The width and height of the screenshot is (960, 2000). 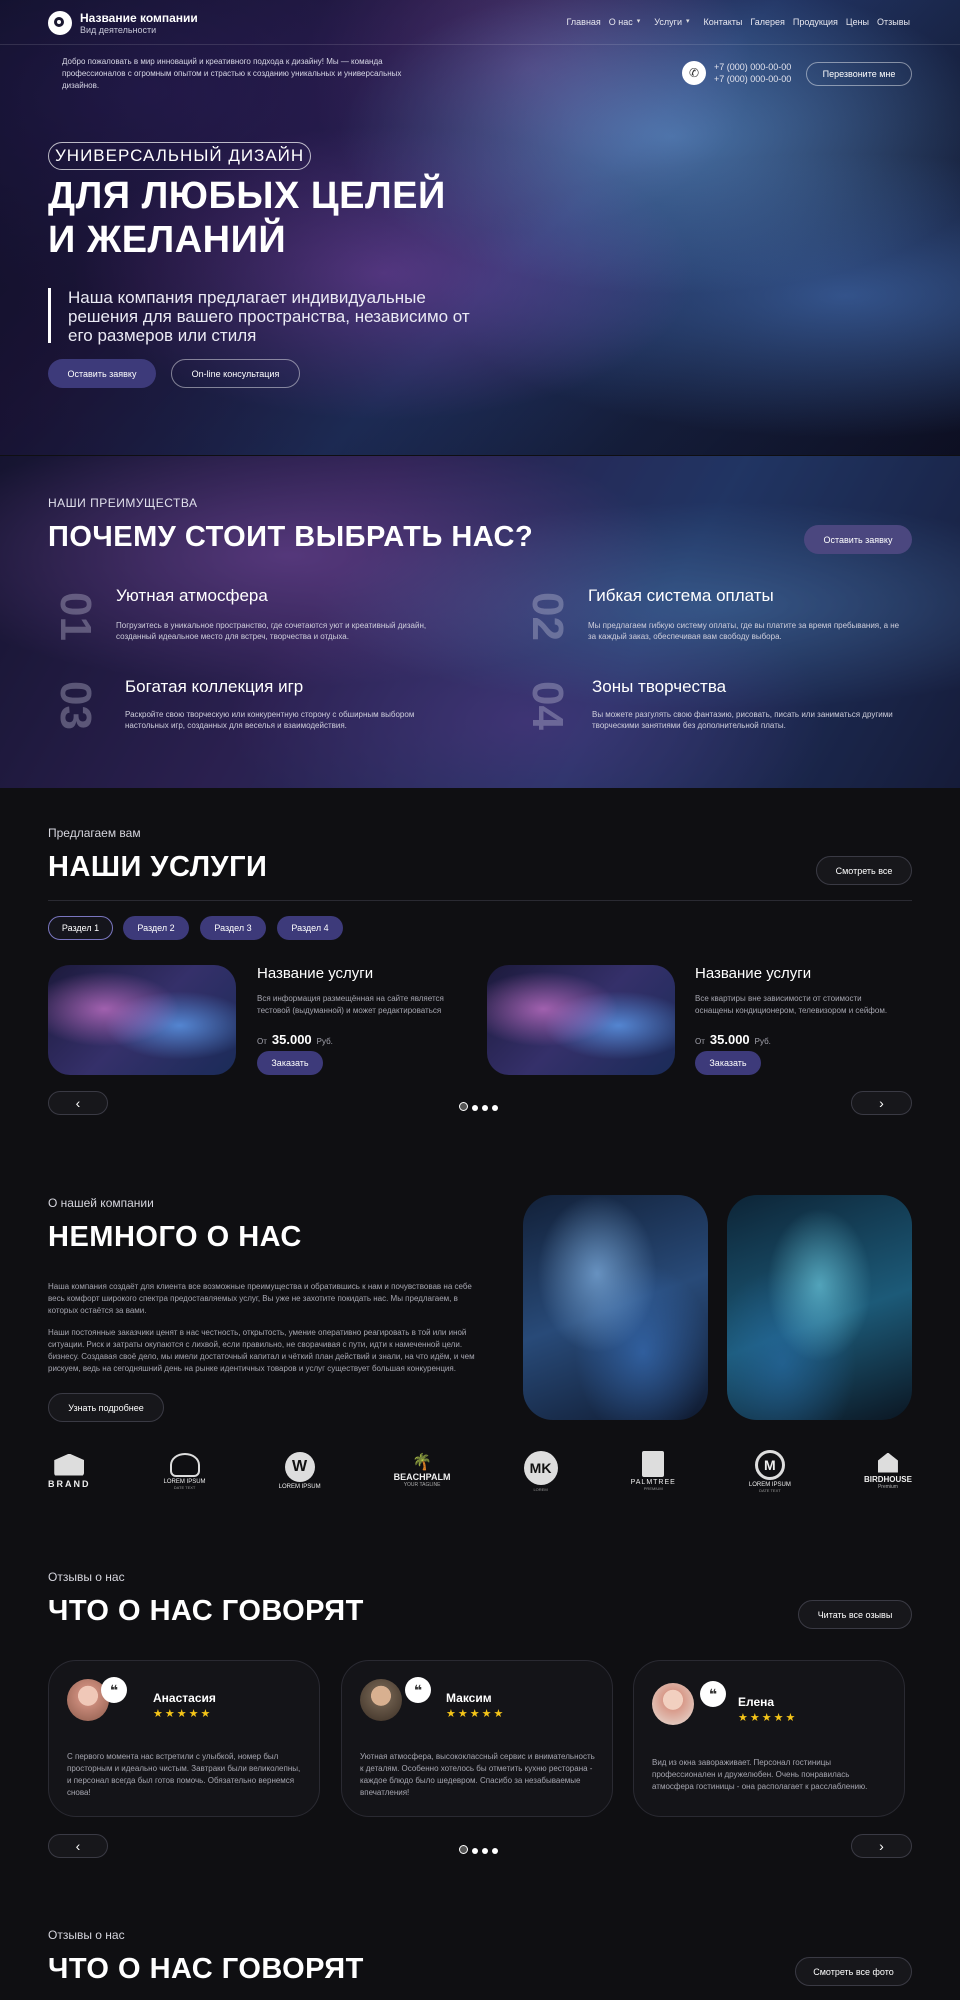 What do you see at coordinates (547, 616) in the screenshot?
I see `advantage-number-2: 02` at bounding box center [547, 616].